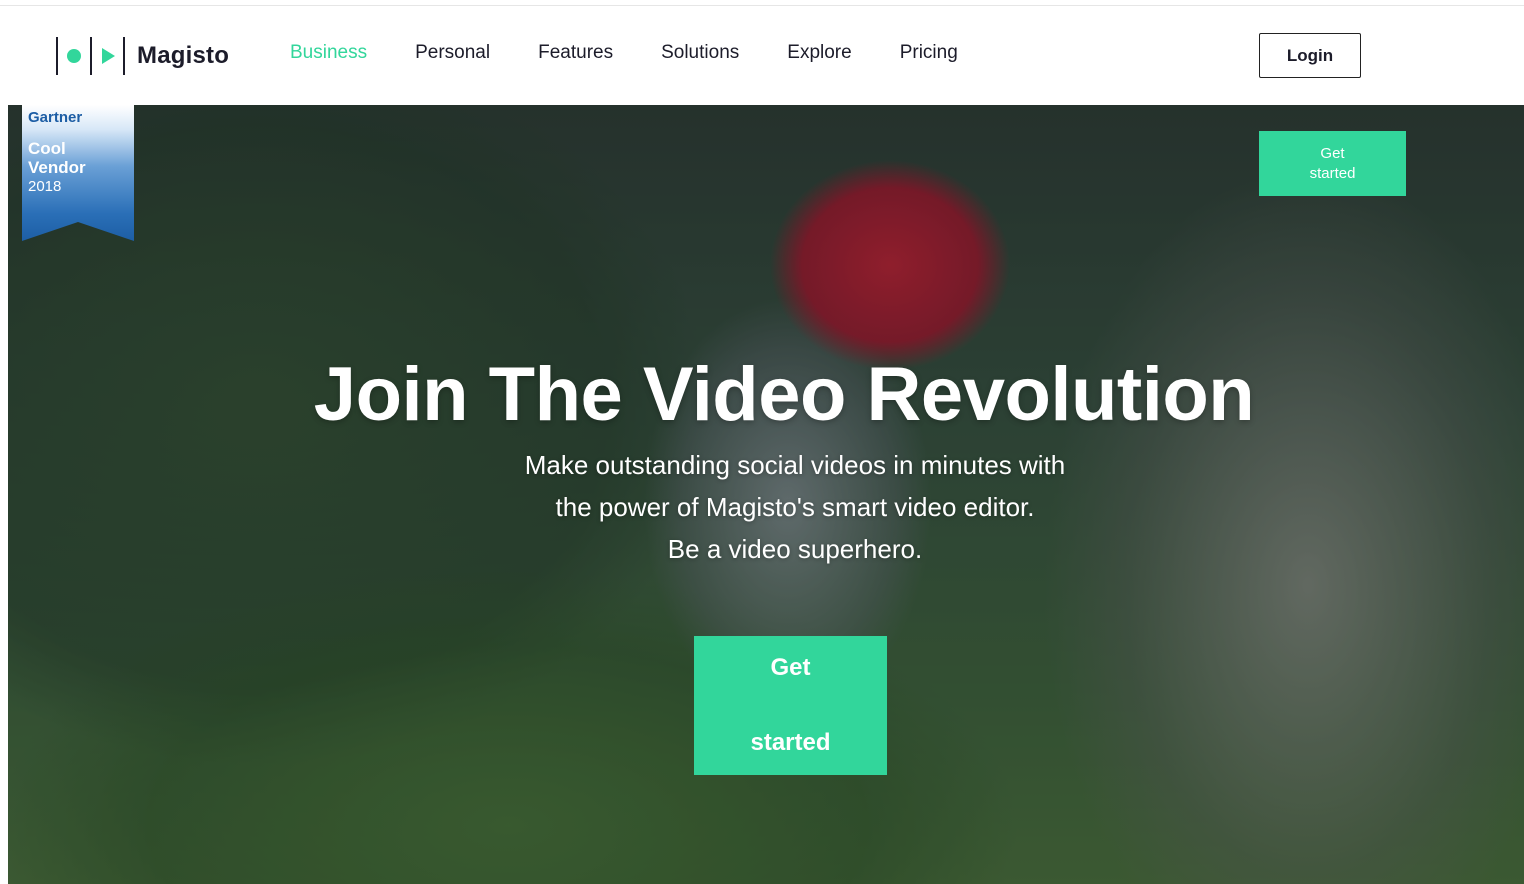 The width and height of the screenshot is (1524, 884). I want to click on get-started-top-button: Get started, so click(1332, 163).